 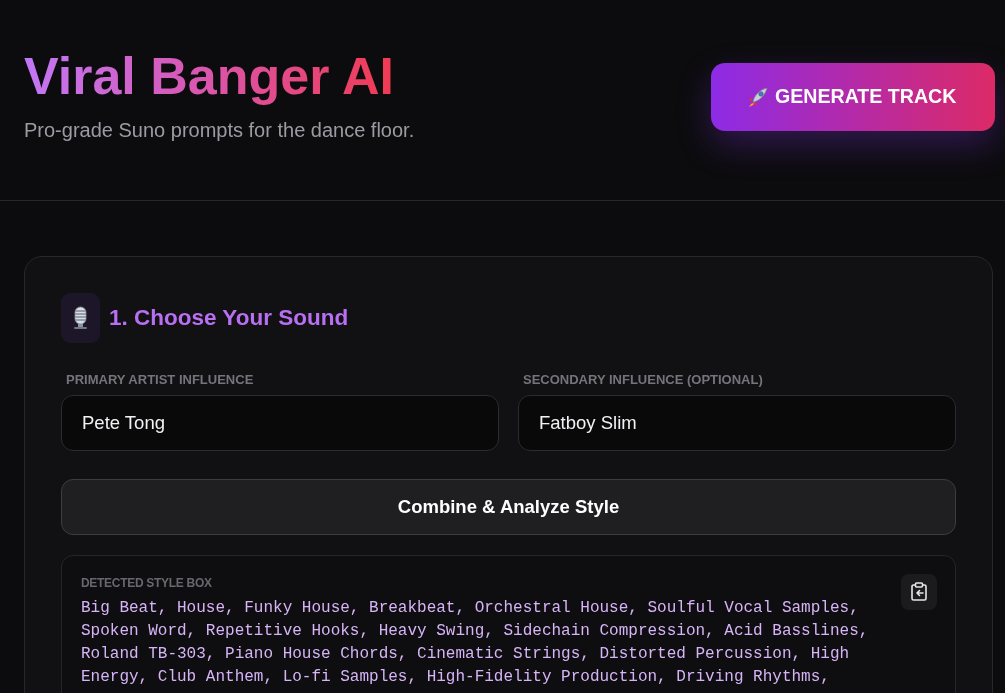 What do you see at coordinates (508, 506) in the screenshot?
I see `analyze-style-button: Combine & Analyze Style` at bounding box center [508, 506].